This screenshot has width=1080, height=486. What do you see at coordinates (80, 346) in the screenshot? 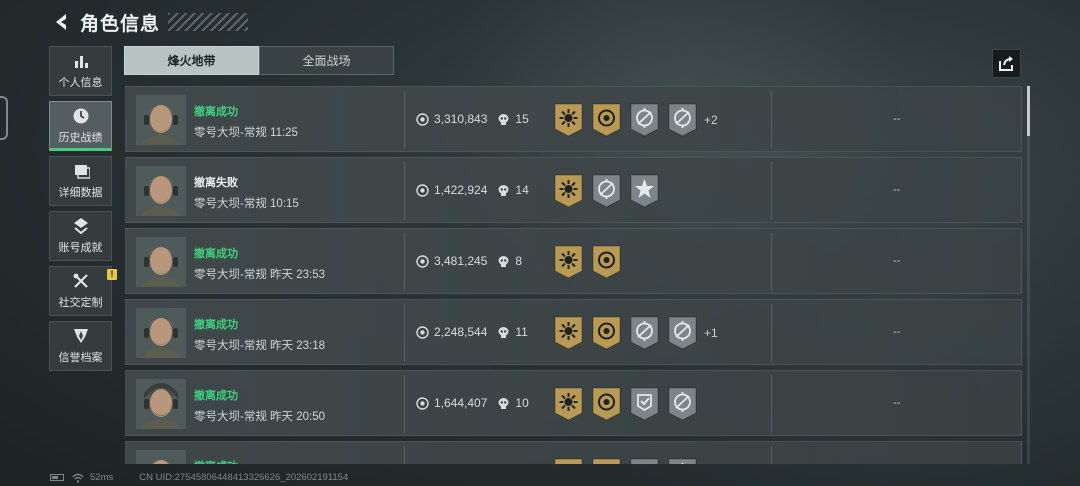
I see `sidebar-item-5: 信誉档案` at bounding box center [80, 346].